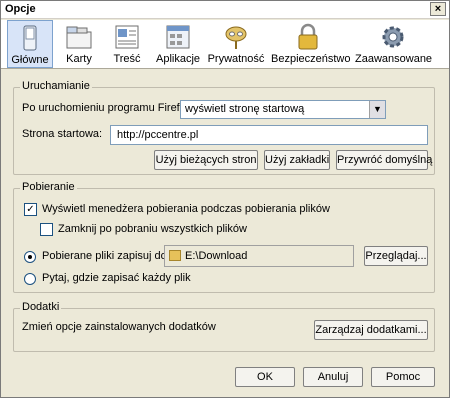  What do you see at coordinates (394, 59) in the screenshot?
I see `tab-advanced-label: Zaawansowane` at bounding box center [394, 59].